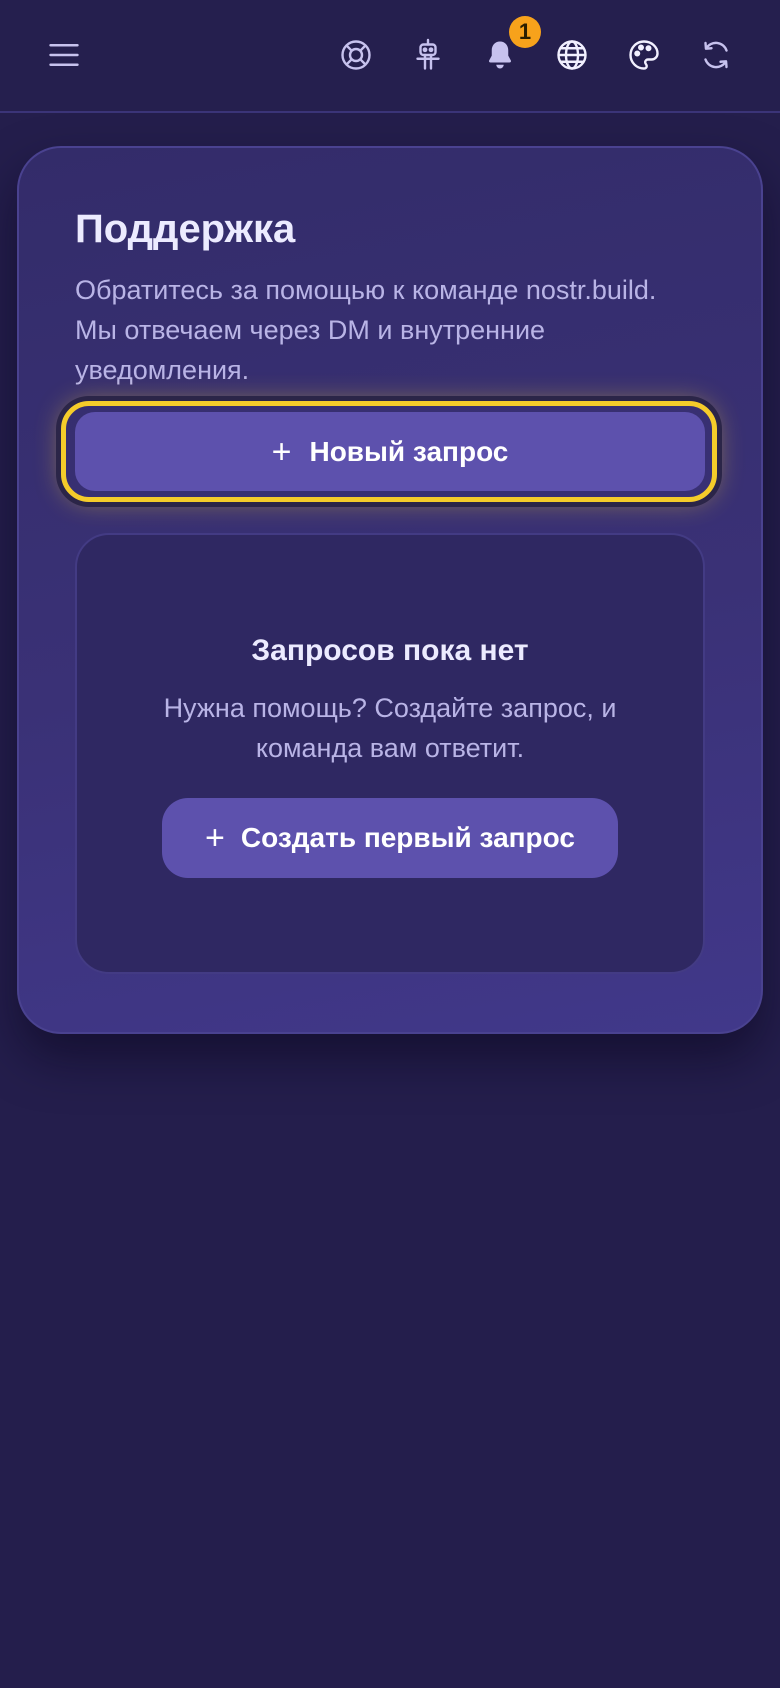 This screenshot has width=780, height=1688. I want to click on robot-icon, so click(428, 54).